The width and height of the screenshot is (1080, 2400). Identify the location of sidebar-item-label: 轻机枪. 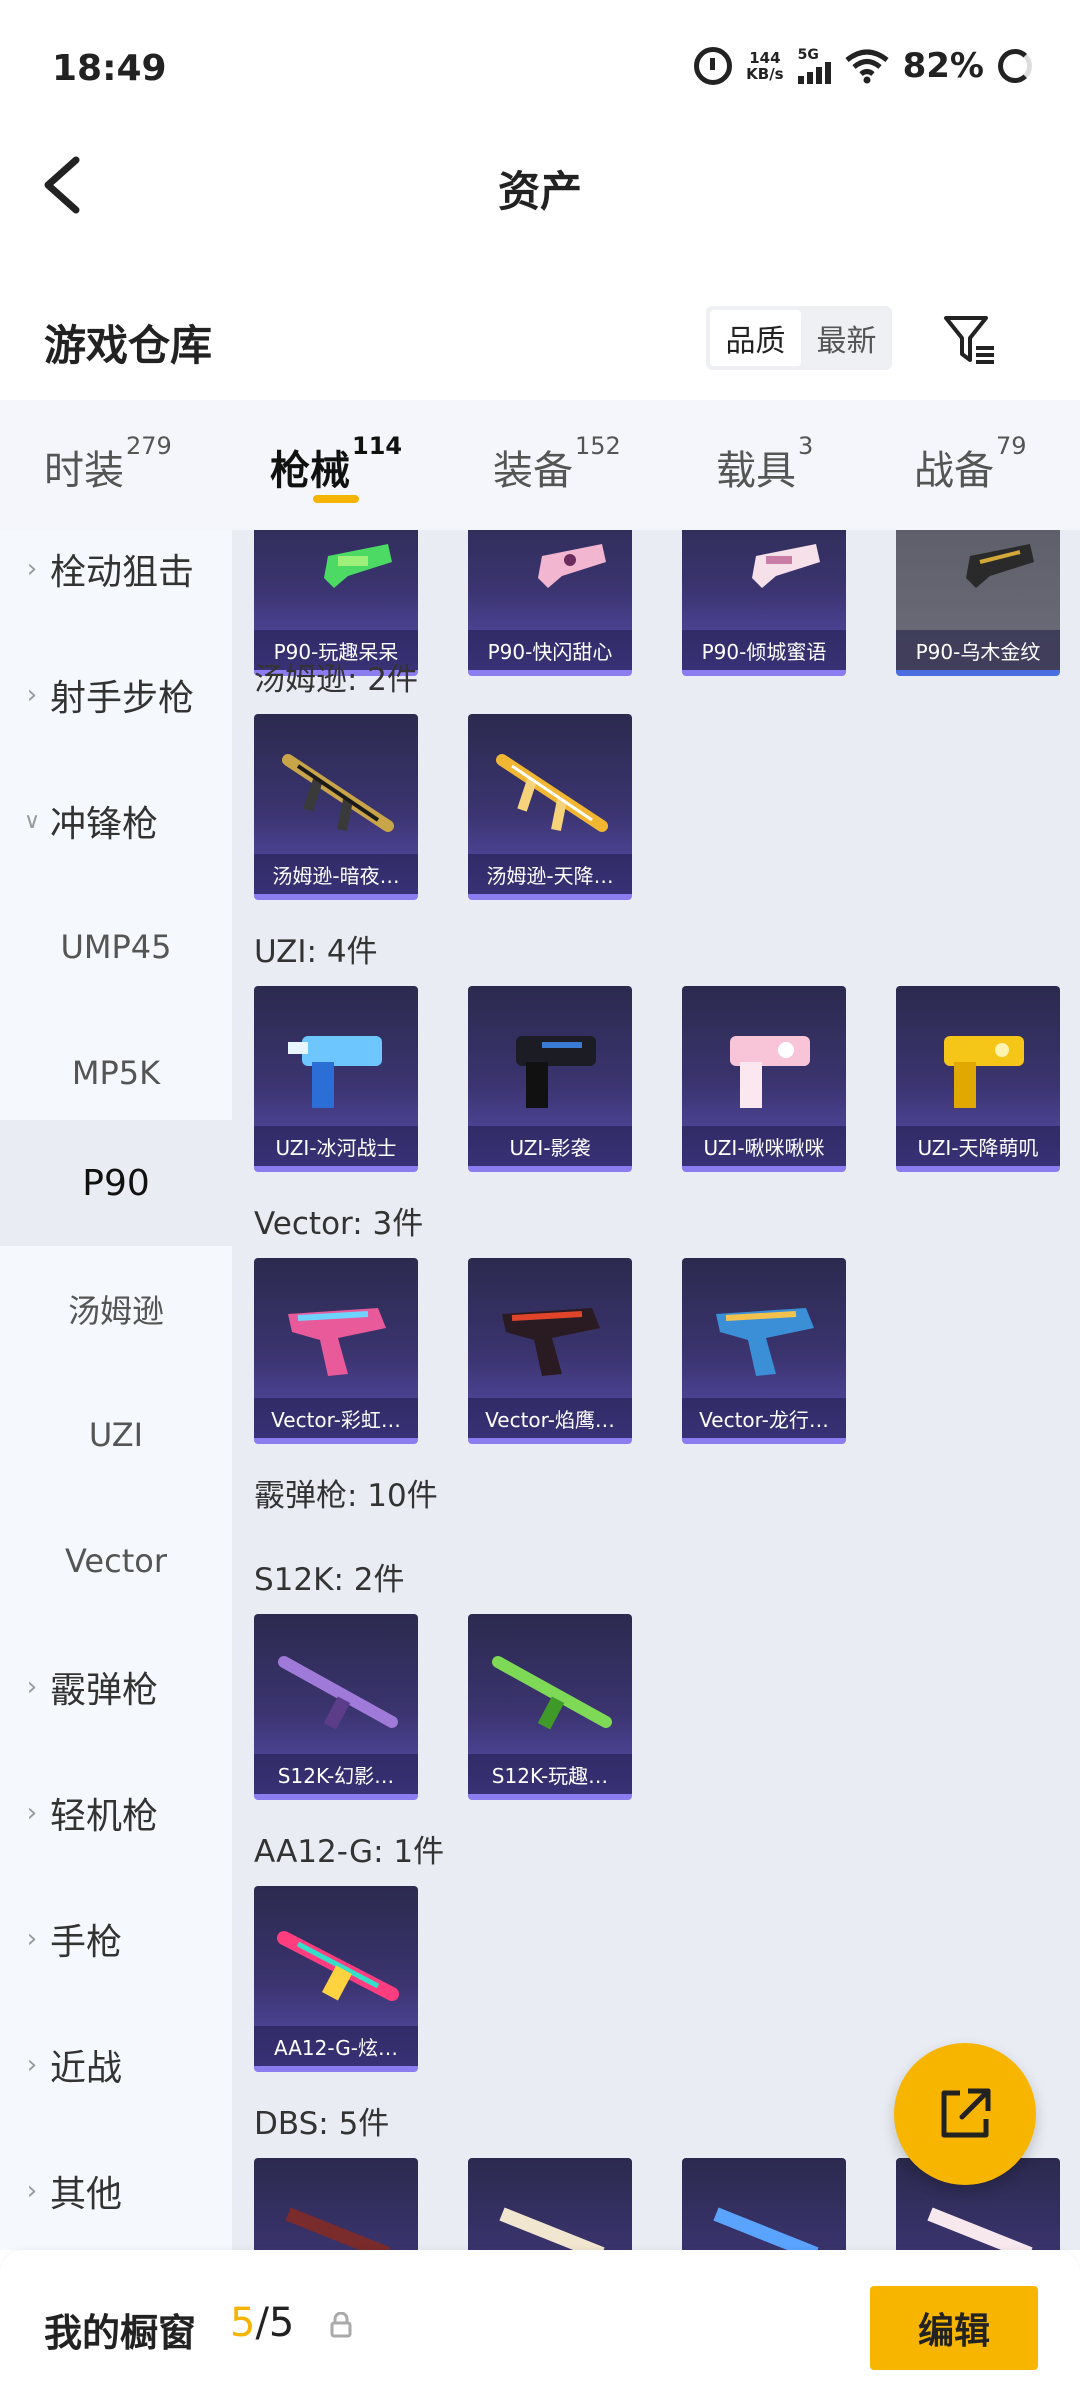
(104, 1816).